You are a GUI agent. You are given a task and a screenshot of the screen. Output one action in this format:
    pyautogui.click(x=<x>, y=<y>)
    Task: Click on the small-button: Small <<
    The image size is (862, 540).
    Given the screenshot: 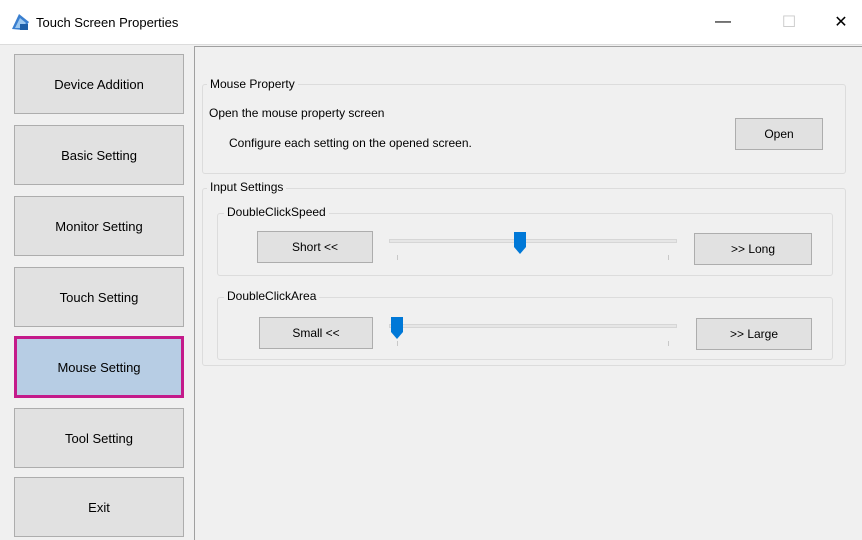 What is the action you would take?
    pyautogui.click(x=316, y=333)
    